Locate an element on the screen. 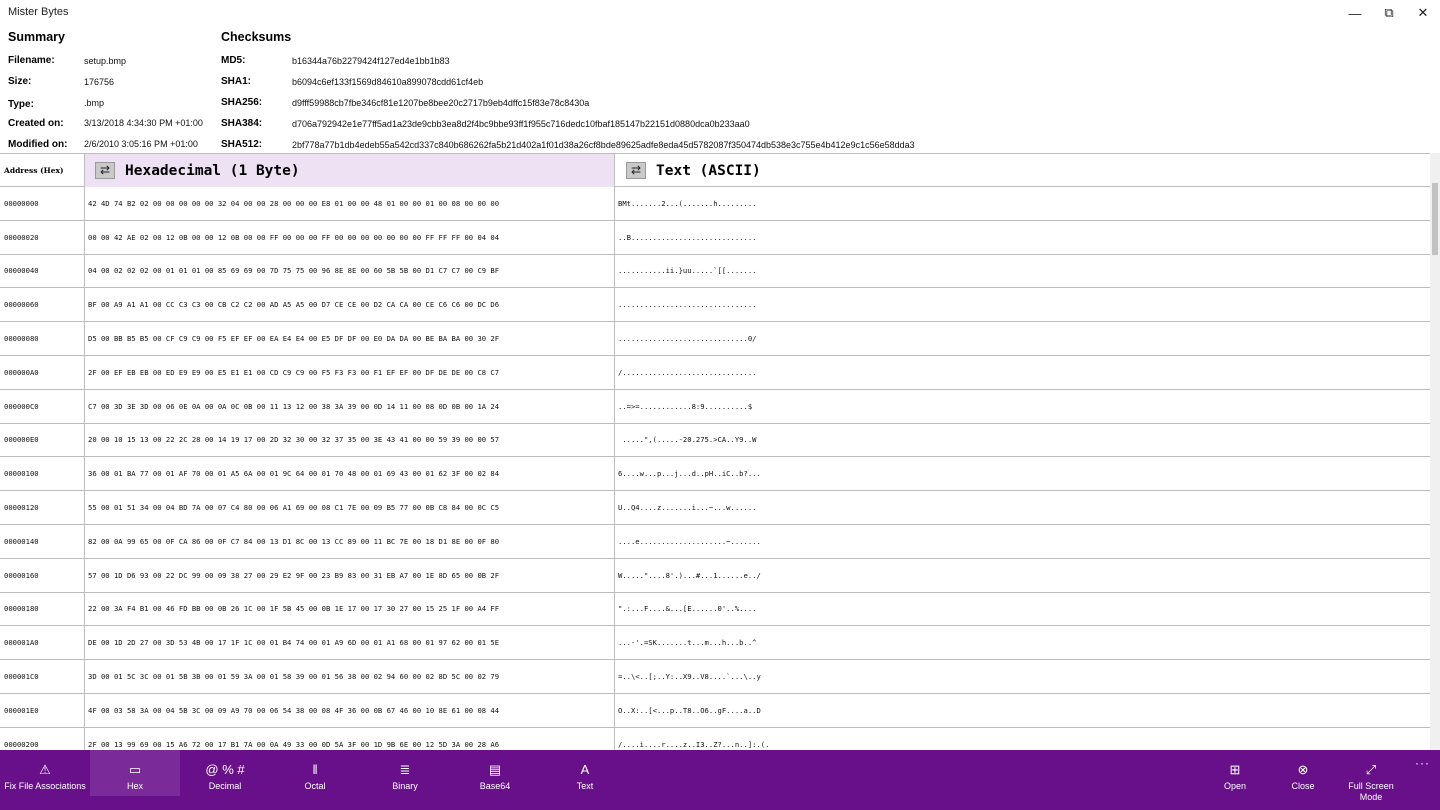  ascii-text-cell: W....."....8'.)...#...1......e../ is located at coordinates (689, 575).